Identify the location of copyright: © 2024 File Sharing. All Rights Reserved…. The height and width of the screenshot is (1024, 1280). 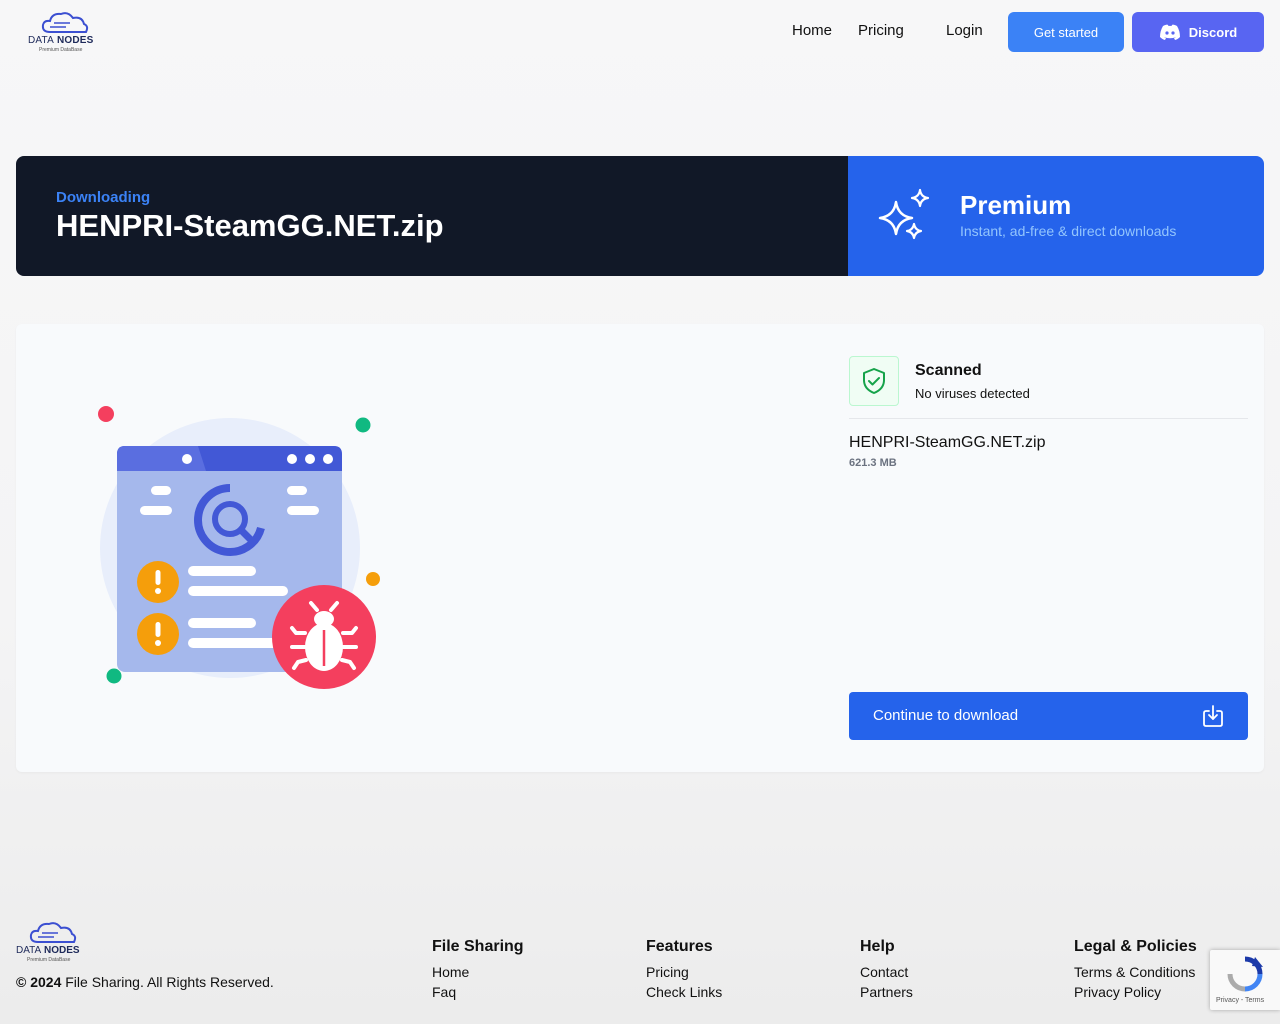
(145, 982).